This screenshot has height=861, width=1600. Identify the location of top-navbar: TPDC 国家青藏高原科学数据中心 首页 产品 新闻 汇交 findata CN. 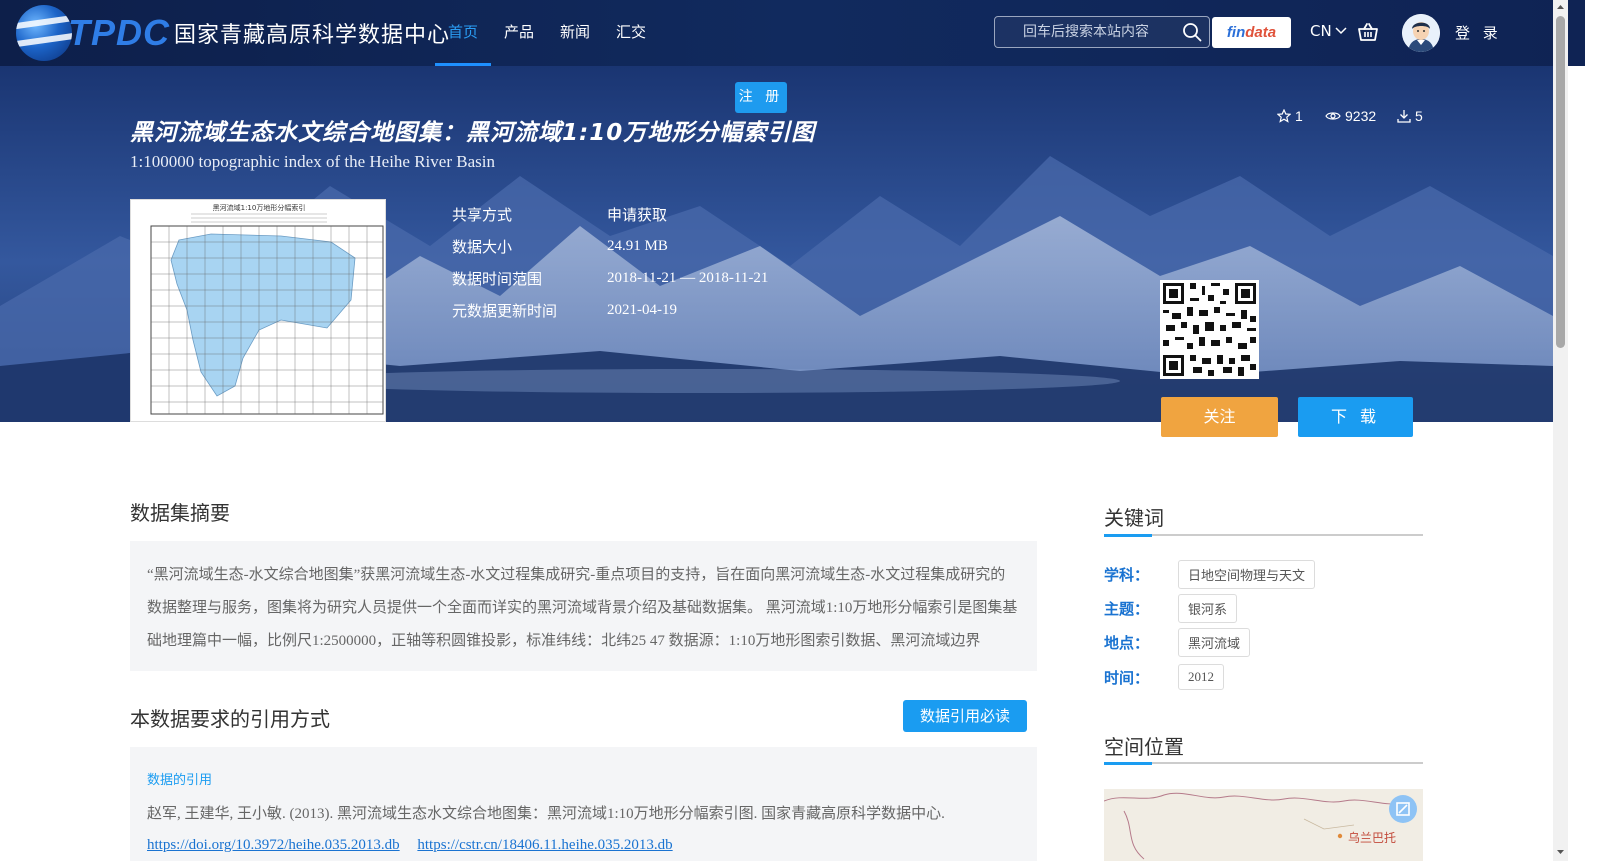
(792, 33).